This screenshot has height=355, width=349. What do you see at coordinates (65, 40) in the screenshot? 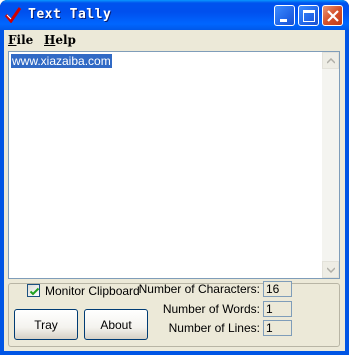
I see `menu-help-label: elp` at bounding box center [65, 40].